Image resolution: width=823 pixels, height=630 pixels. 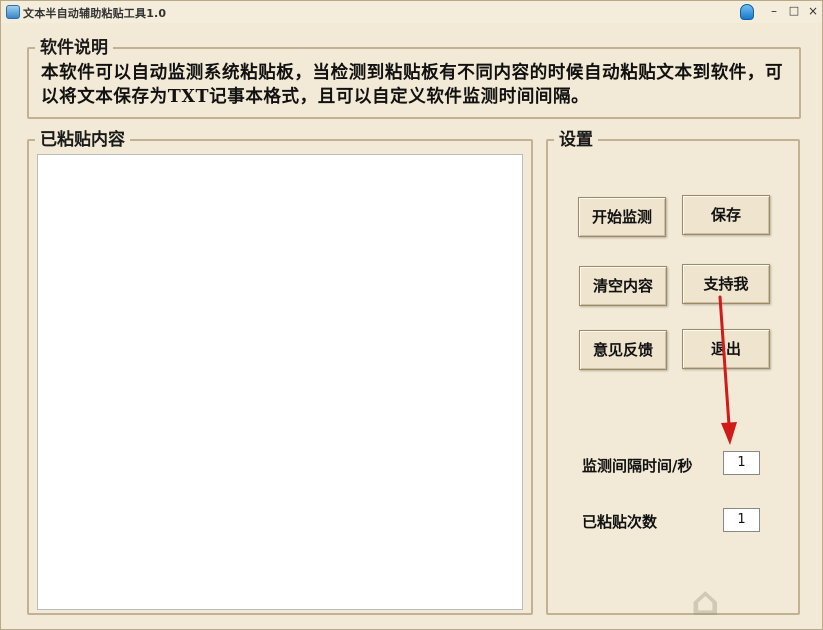 I want to click on save-button: 保存, so click(x=726, y=215).